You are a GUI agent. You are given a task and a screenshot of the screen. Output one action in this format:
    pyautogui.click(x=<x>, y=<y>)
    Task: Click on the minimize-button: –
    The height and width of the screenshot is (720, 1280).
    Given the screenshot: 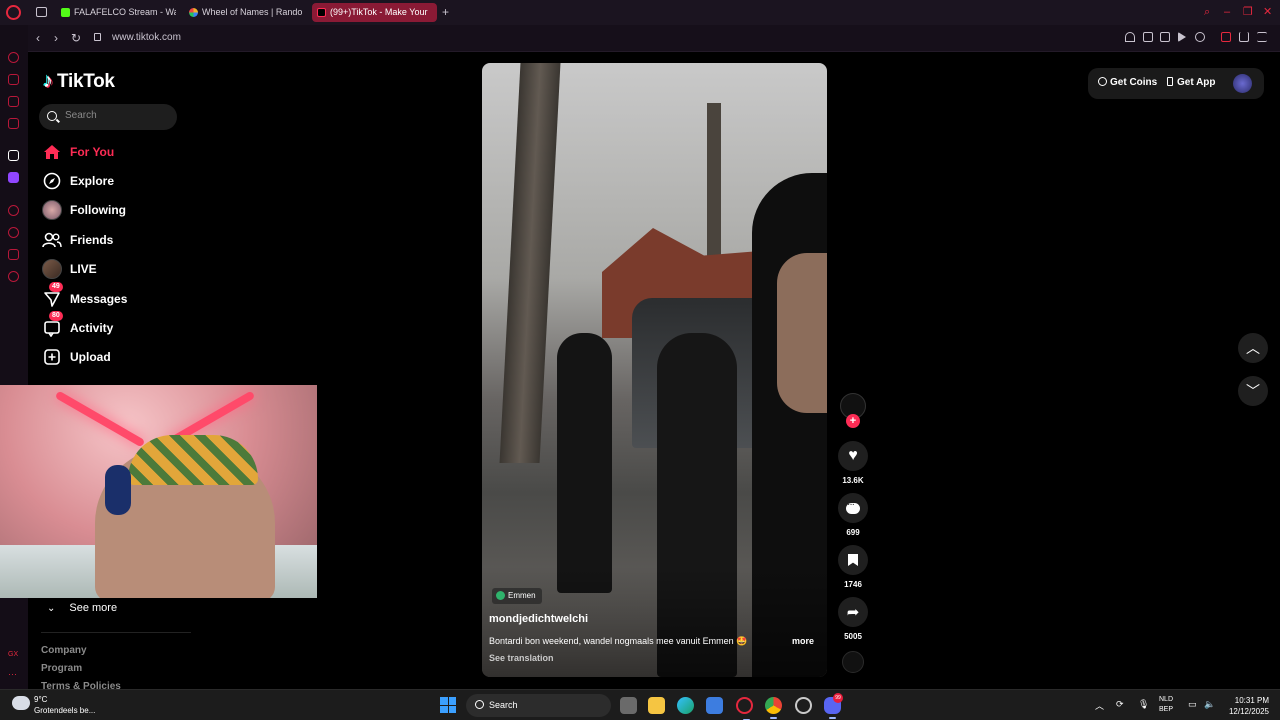 What is the action you would take?
    pyautogui.click(x=1227, y=12)
    